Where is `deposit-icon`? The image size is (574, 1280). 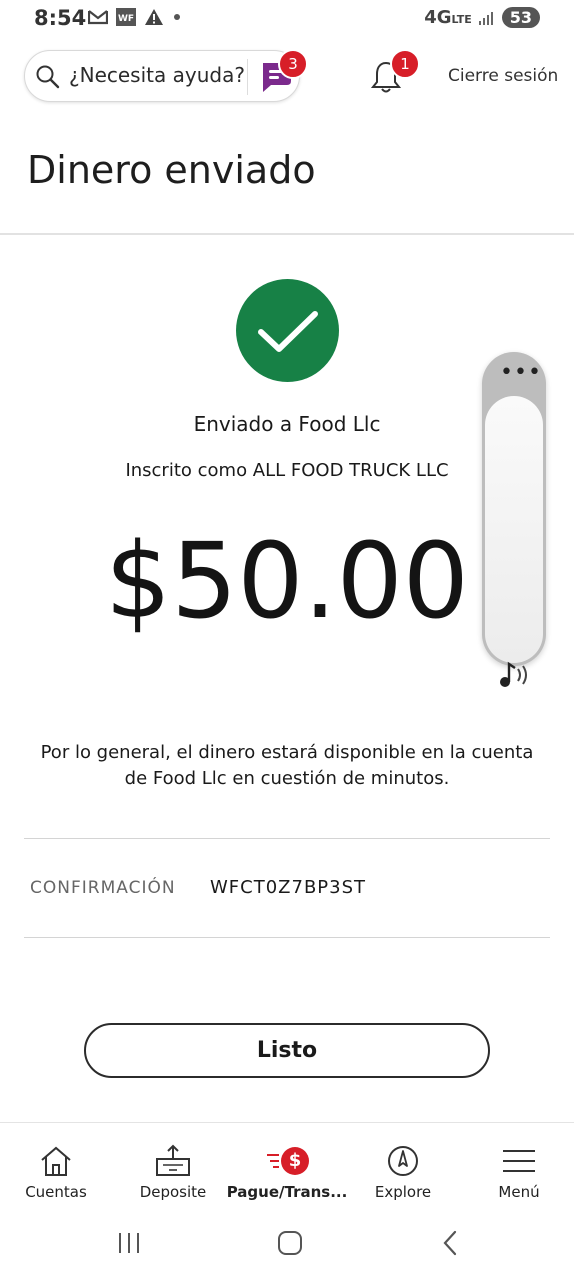
deposit-icon is located at coordinates (173, 1160).